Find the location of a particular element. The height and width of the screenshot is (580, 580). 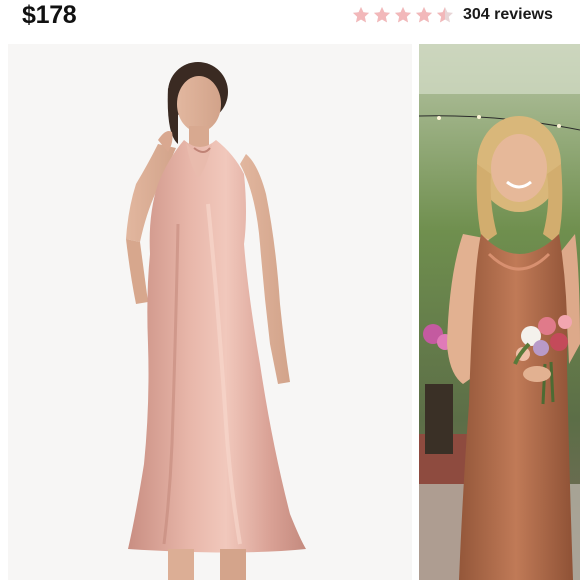

reviews-link: 304 reviews is located at coordinates (508, 15).